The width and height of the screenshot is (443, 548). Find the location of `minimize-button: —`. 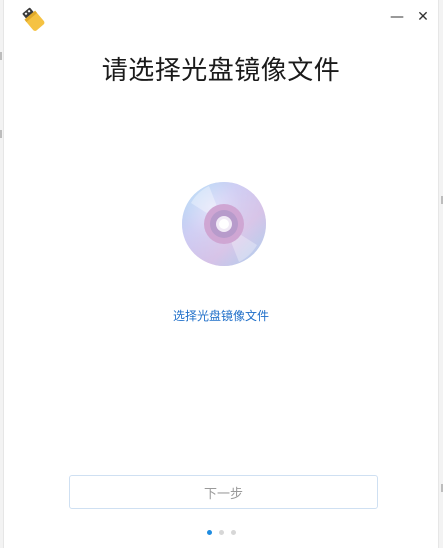

minimize-button: — is located at coordinates (397, 17).